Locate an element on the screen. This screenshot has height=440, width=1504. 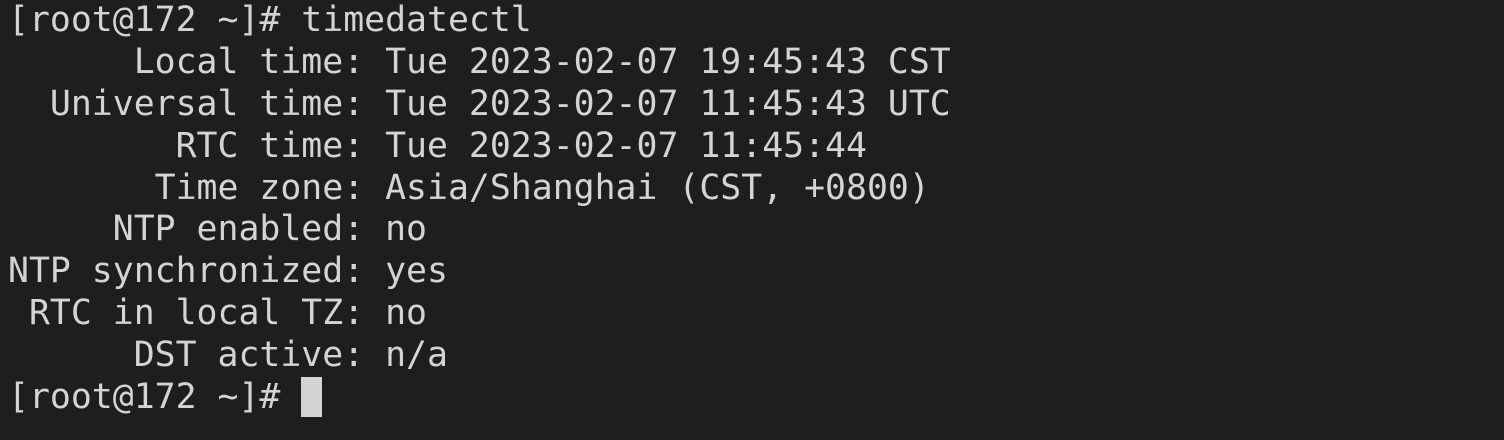
output-label: Universal time: is located at coordinates (186, 103).